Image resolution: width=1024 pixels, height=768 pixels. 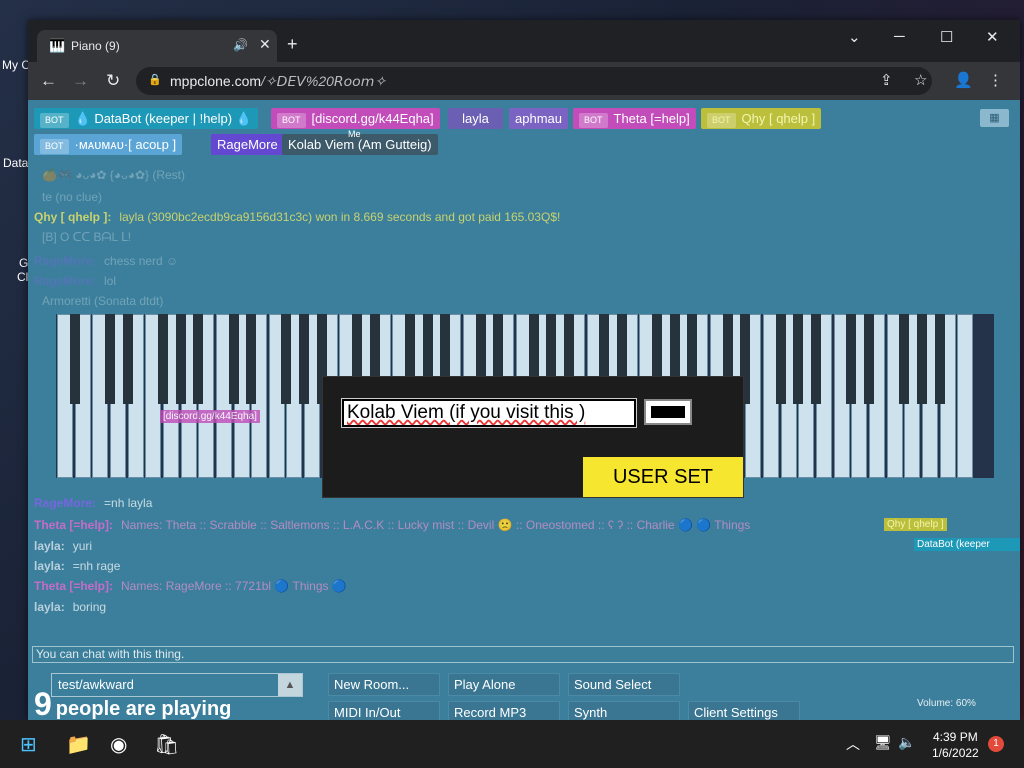 What do you see at coordinates (538, 118) in the screenshot?
I see `user-chip: aphmau` at bounding box center [538, 118].